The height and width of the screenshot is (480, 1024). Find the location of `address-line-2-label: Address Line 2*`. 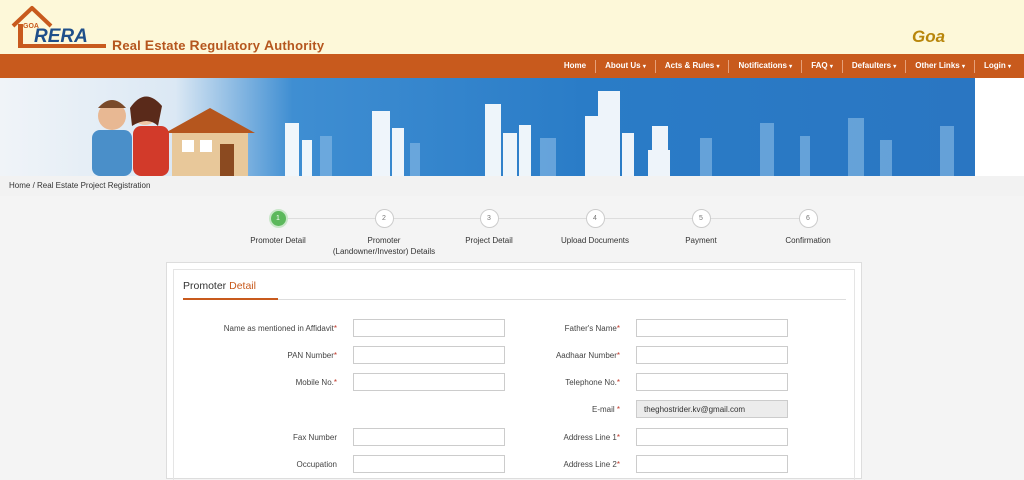

address-line-2-label: Address Line 2* is located at coordinates (592, 464).